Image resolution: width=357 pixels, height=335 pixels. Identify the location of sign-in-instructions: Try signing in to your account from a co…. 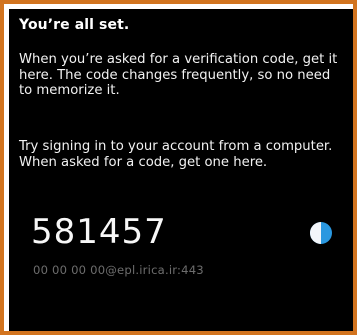
(176, 154).